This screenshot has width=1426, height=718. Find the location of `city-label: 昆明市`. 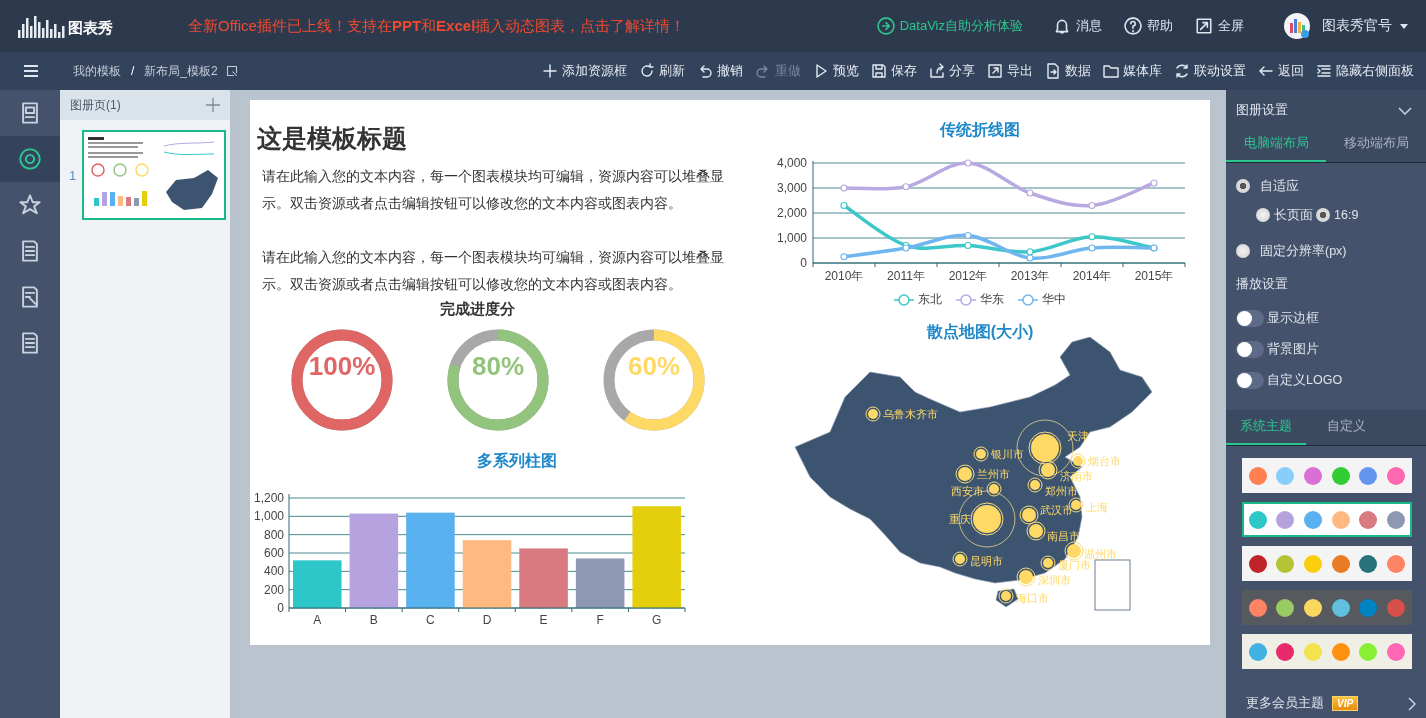

city-label: 昆明市 is located at coordinates (986, 561).